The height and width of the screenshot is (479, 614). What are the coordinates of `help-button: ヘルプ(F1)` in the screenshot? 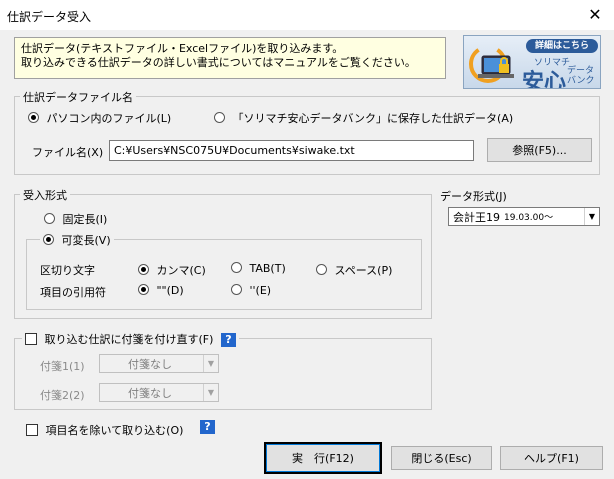 It's located at (551, 458).